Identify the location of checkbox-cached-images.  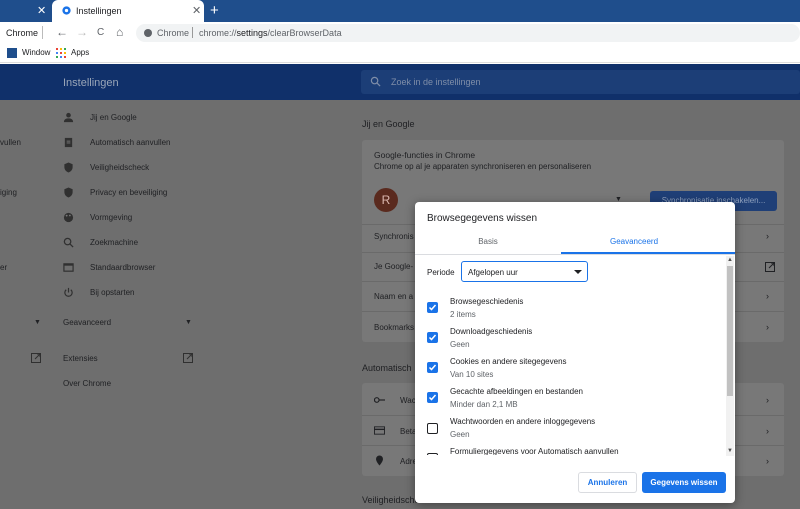
(432, 397).